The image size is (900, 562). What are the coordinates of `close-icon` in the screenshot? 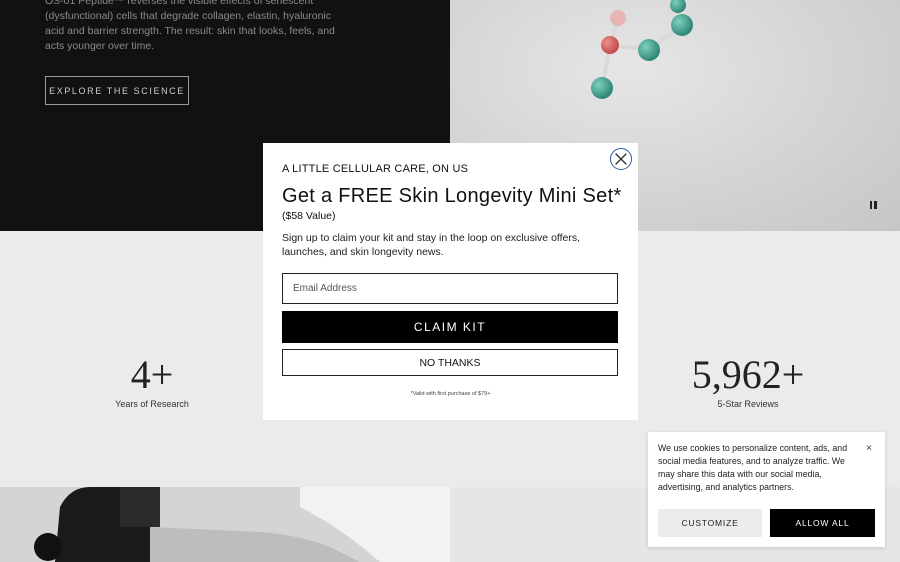 It's located at (621, 159).